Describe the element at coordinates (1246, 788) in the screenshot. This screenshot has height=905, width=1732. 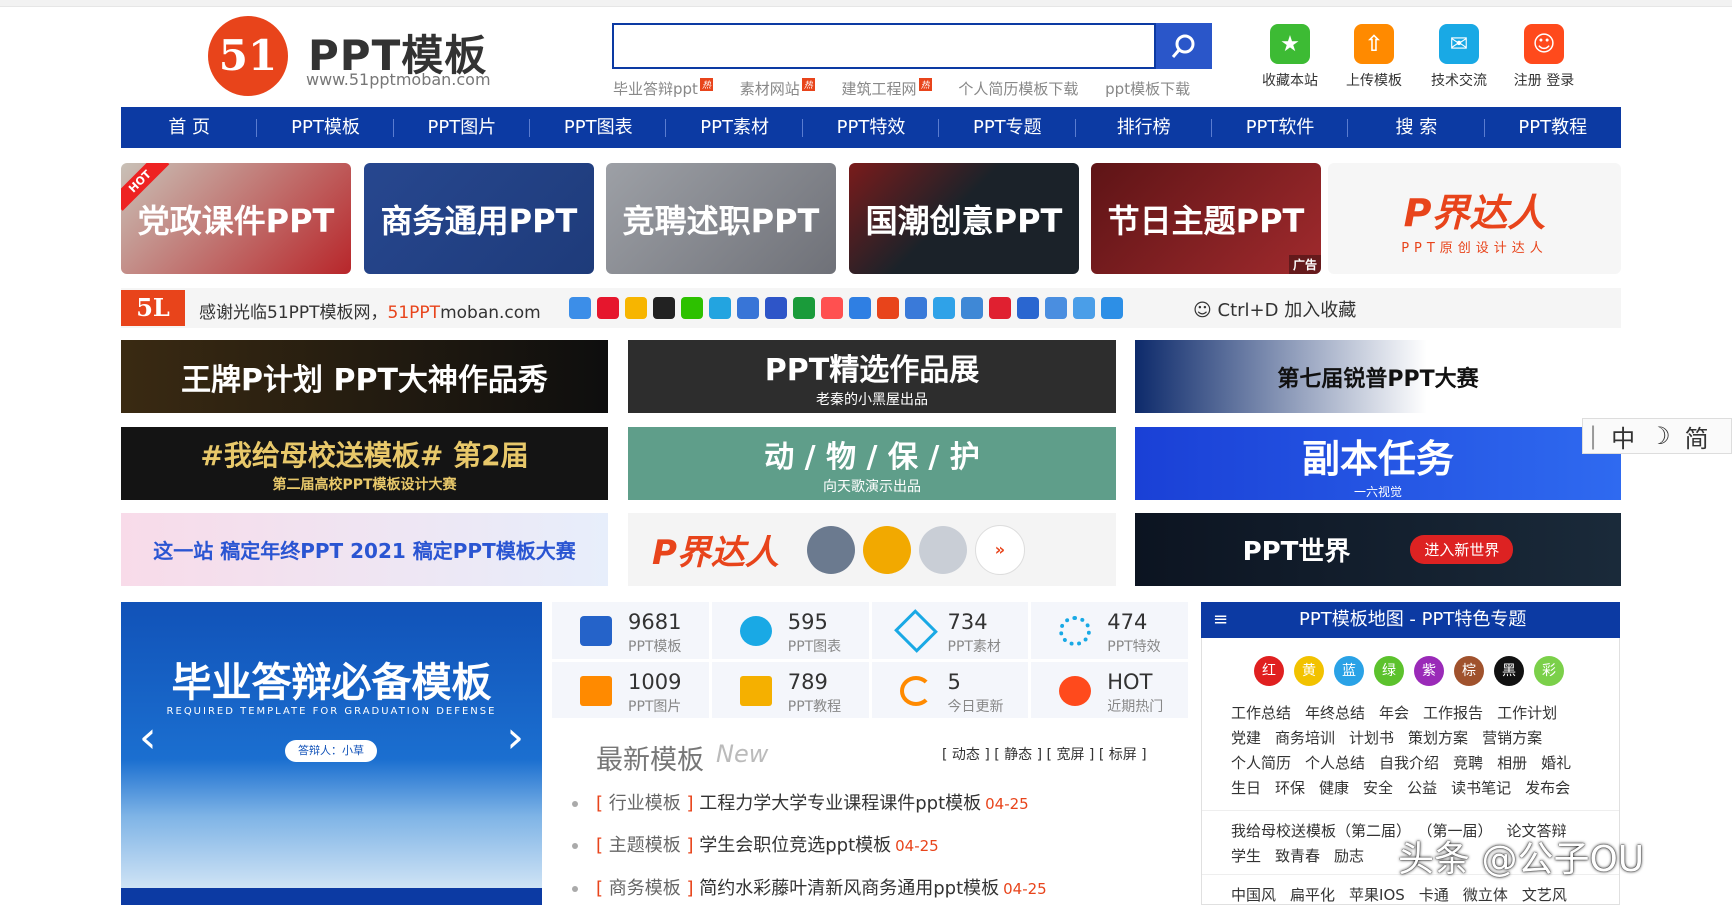
I see `tag-link: 生日` at that location.